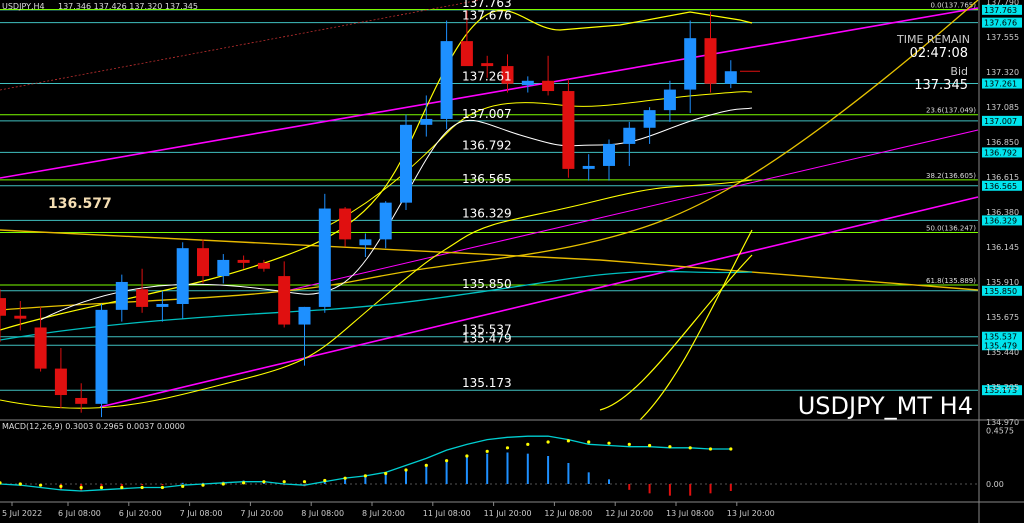 The image size is (1024, 523). What do you see at coordinates (959, 71) in the screenshot?
I see `bid-label: Bid` at bounding box center [959, 71].